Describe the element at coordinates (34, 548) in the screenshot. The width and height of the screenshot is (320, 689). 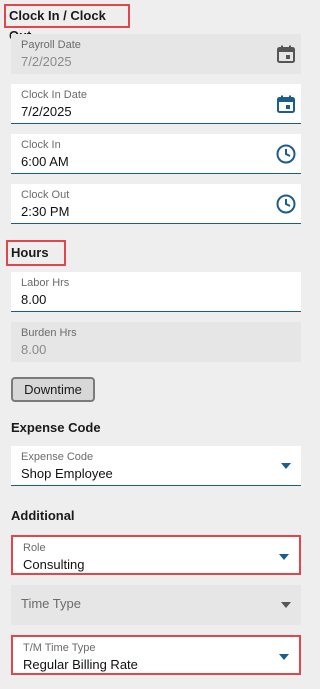
I see `role-label: Role` at that location.